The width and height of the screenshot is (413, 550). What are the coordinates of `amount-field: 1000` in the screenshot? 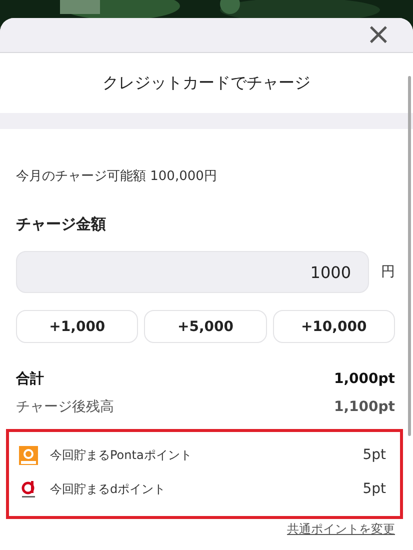 It's located at (192, 272).